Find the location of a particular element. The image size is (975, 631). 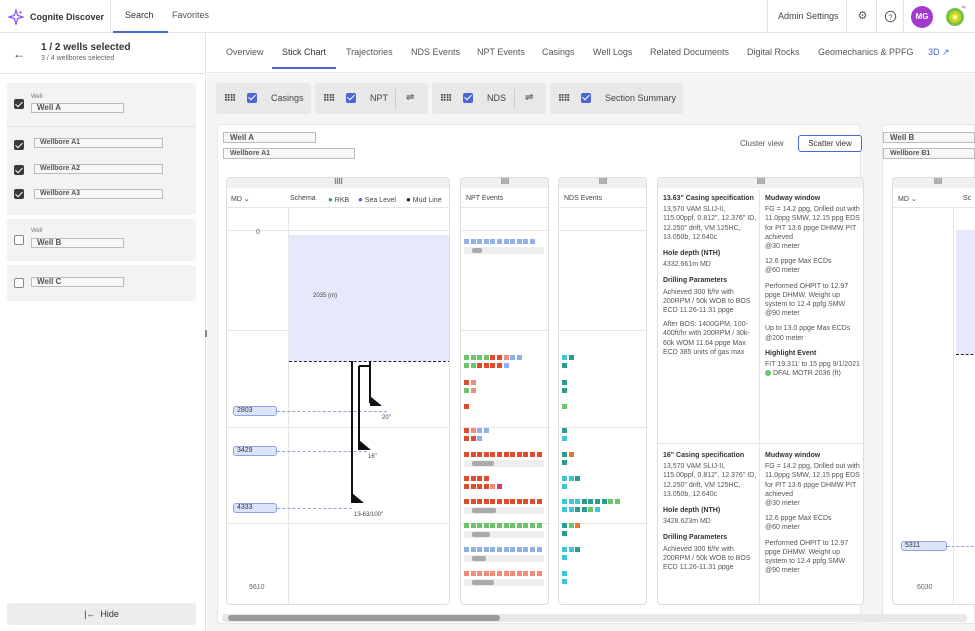

depth-marker-3429: 3429 is located at coordinates (255, 451).